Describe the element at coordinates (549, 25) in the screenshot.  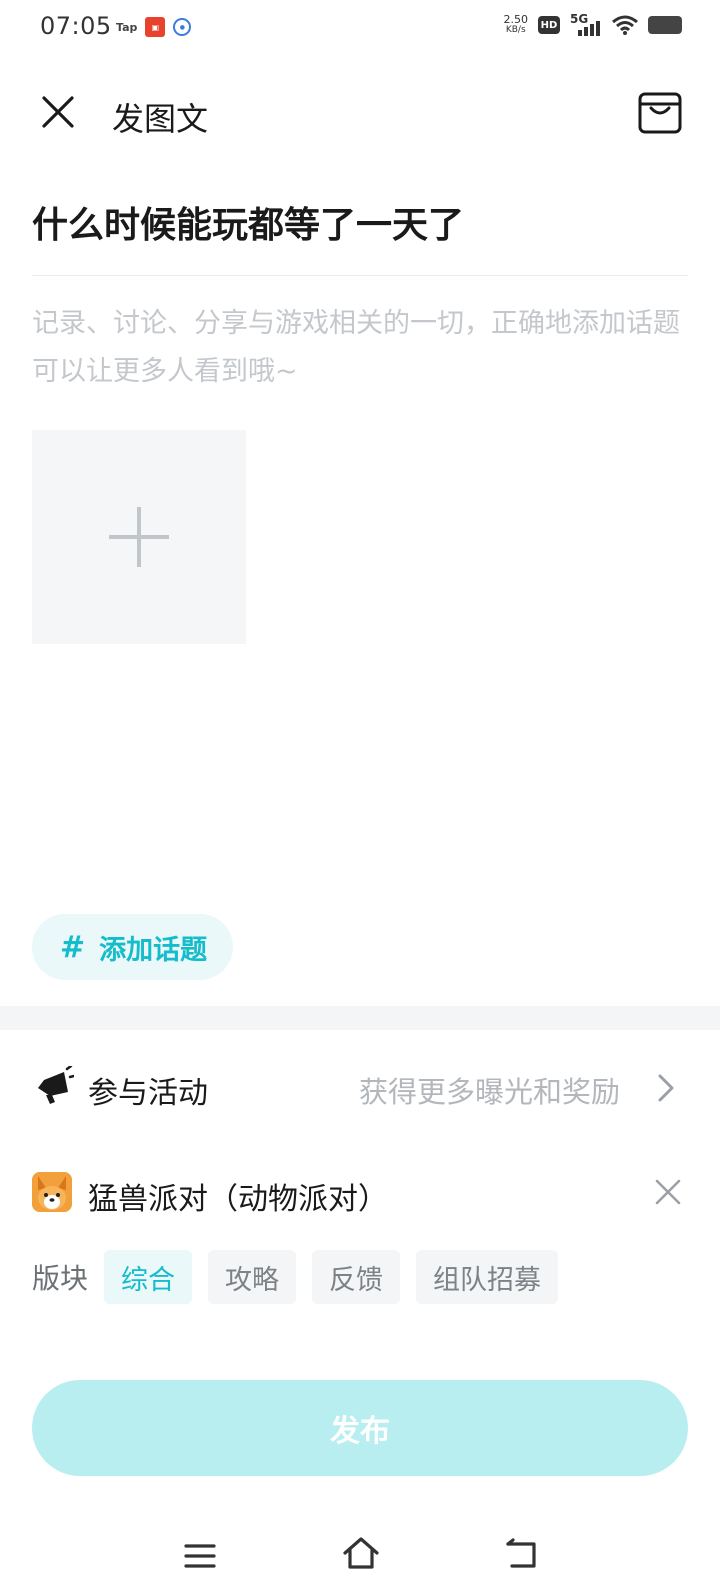
I see `hd-icon: HD` at that location.